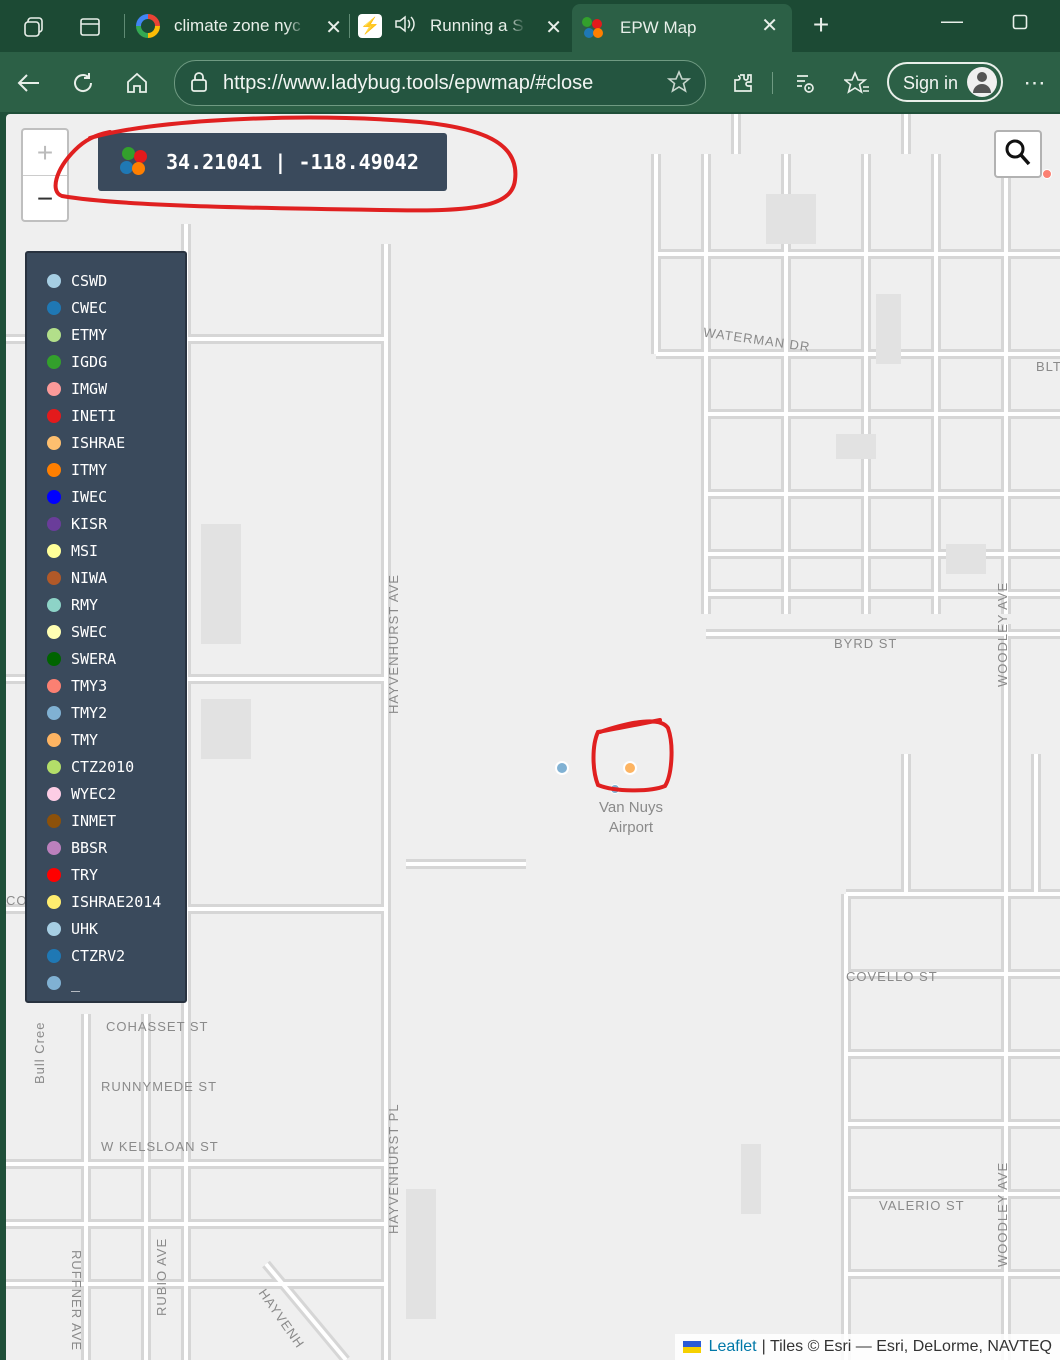 This screenshot has width=1060, height=1360. What do you see at coordinates (45, 198) in the screenshot?
I see `zoom-out-button: −` at bounding box center [45, 198].